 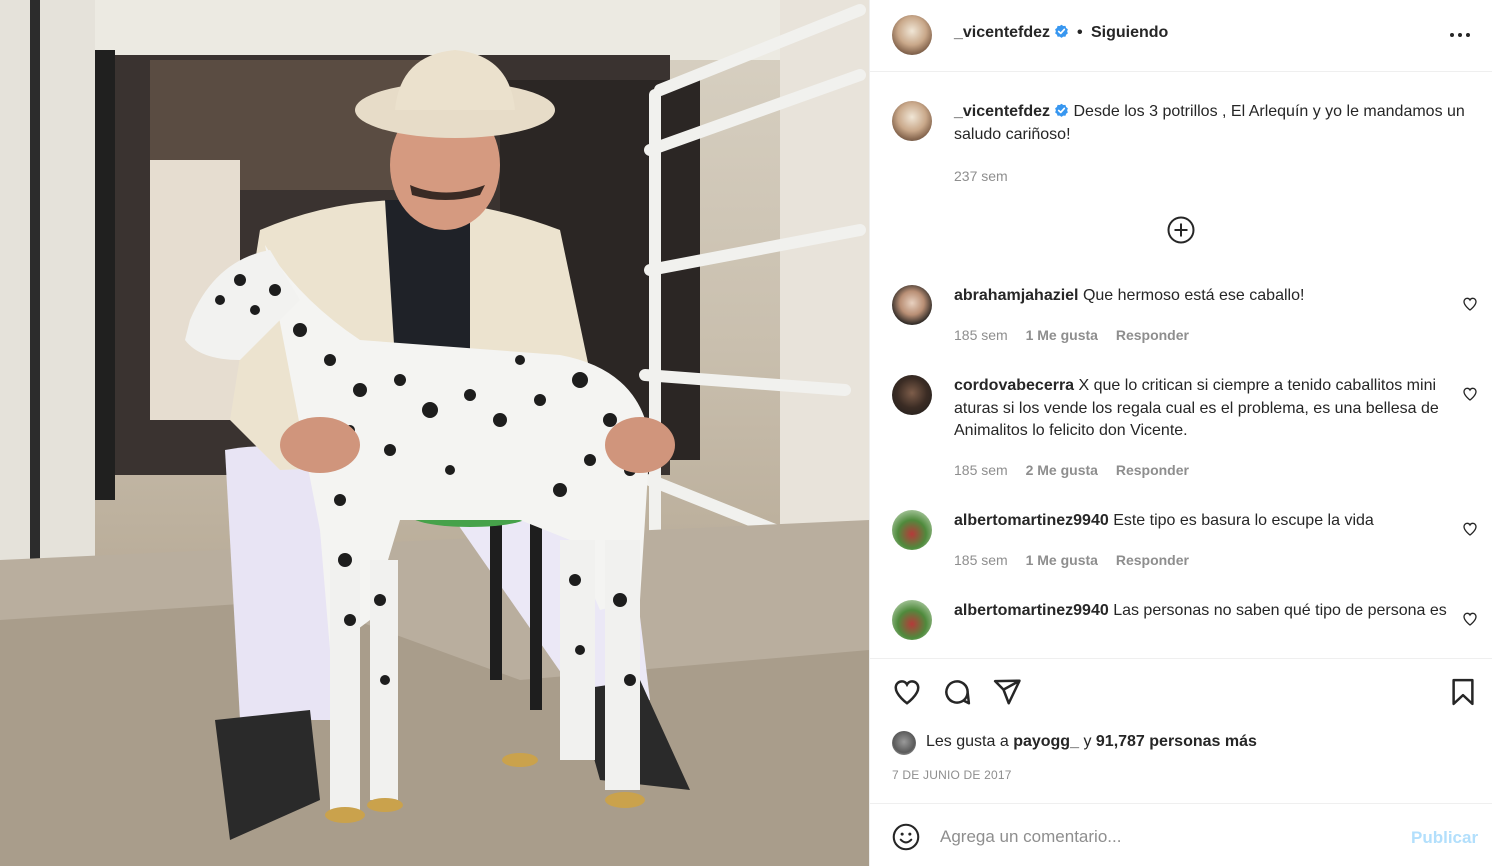 I want to click on likes-prefix: Les gusta a, so click(x=967, y=741).